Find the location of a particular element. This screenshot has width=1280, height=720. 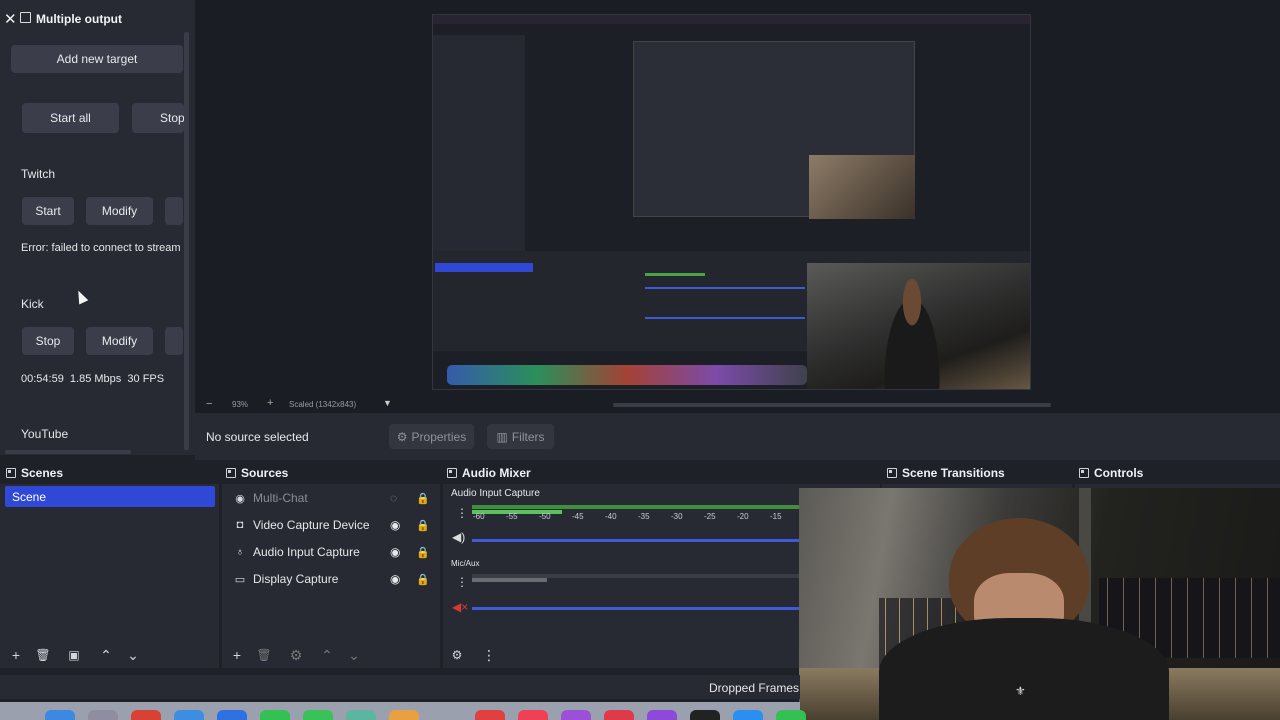

muted-speaker-icon: ◀× is located at coordinates (460, 607).